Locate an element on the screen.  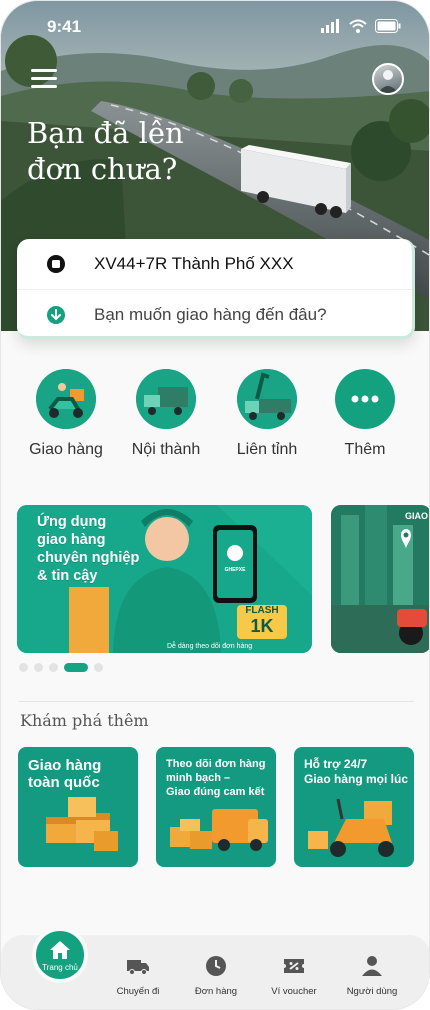
nav-home-button: Trang chủ is located at coordinates (60, 955).